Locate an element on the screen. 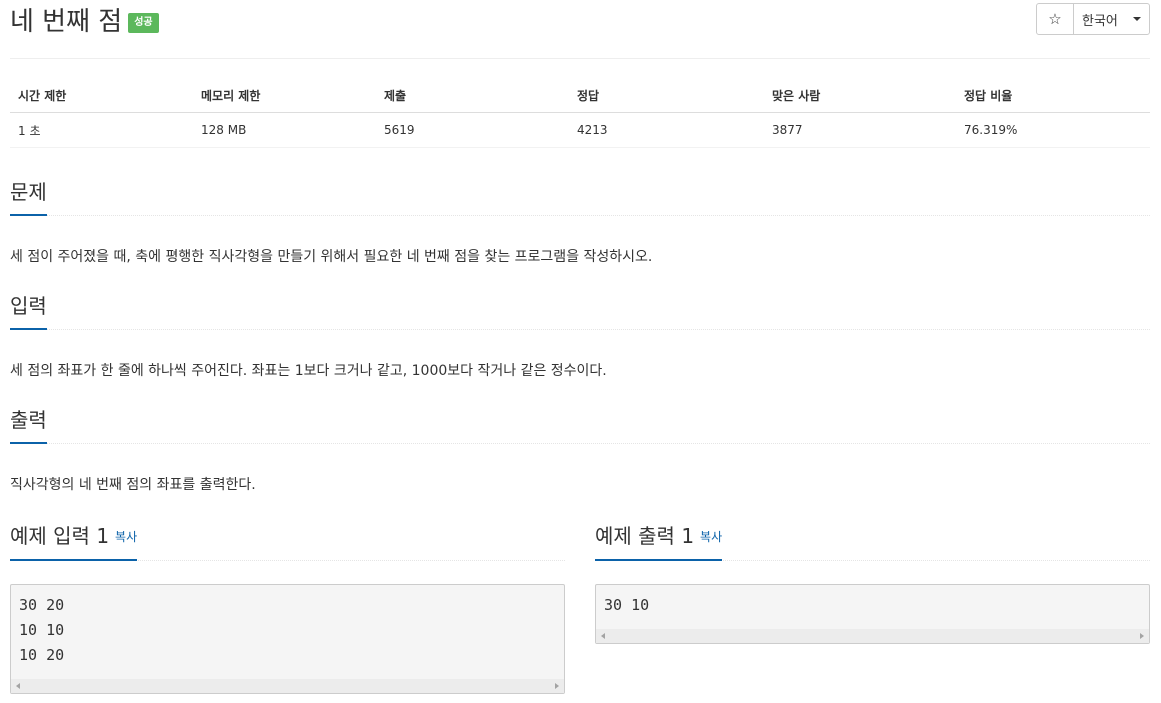  header-actions: ☆ 한국어 is located at coordinates (1093, 19).